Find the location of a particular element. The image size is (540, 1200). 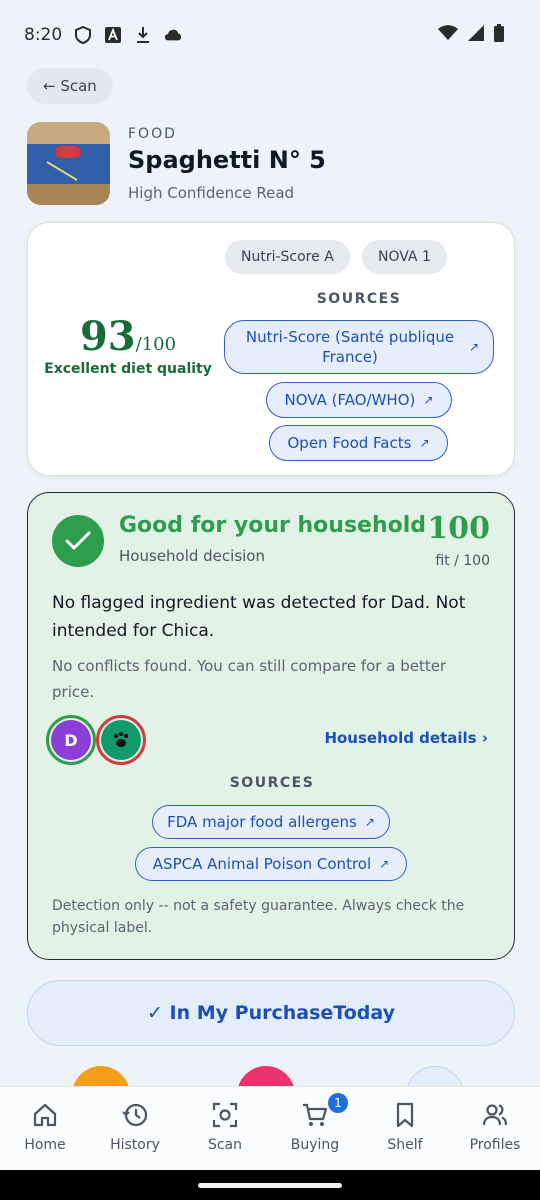

source-link-label: NOVA (FAO/WHO) is located at coordinates (350, 400).